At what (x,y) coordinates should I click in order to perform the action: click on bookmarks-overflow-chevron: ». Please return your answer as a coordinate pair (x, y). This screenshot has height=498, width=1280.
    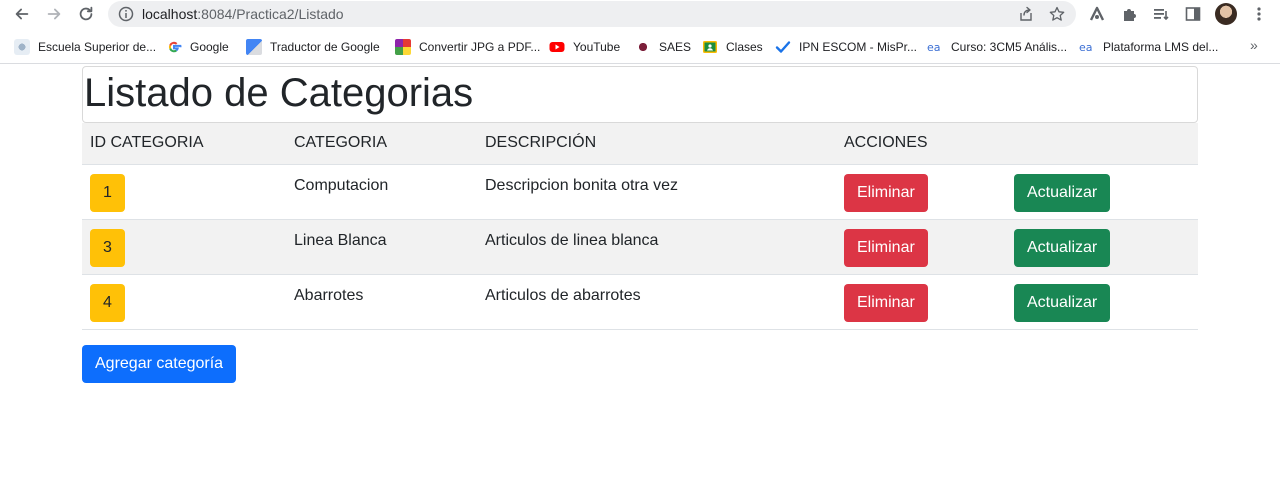
    Looking at the image, I should click on (1254, 45).